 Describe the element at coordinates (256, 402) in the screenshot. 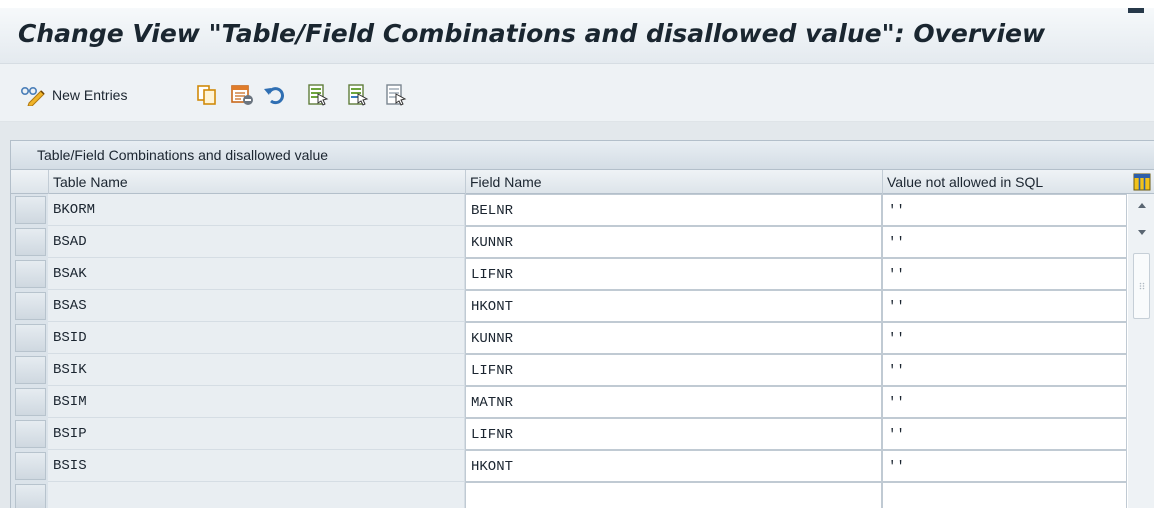

I see `cell-table-name: BSIM` at that location.